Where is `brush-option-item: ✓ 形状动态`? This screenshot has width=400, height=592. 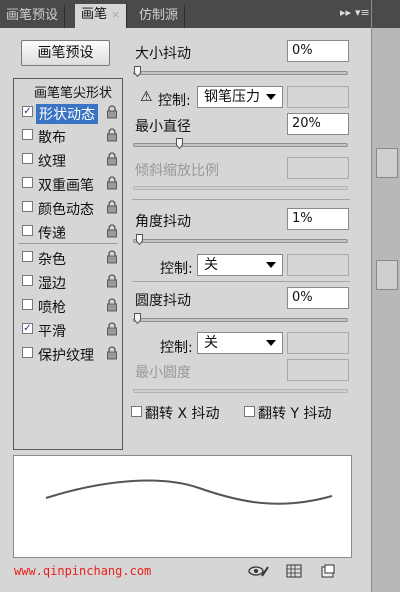 brush-option-item: ✓ 形状动态 is located at coordinates (70, 113).